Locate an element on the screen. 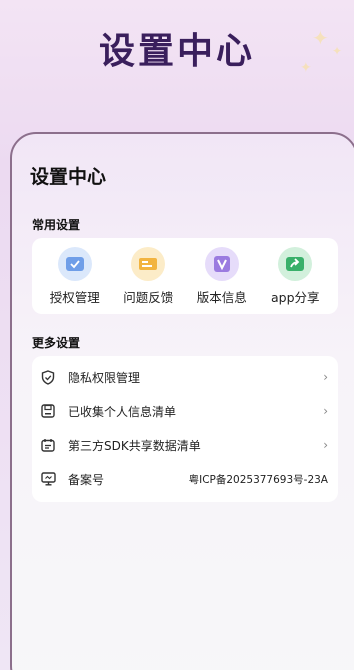  icp-record-row: 备案号 粤ICP备2025377693号-23A is located at coordinates (185, 479).